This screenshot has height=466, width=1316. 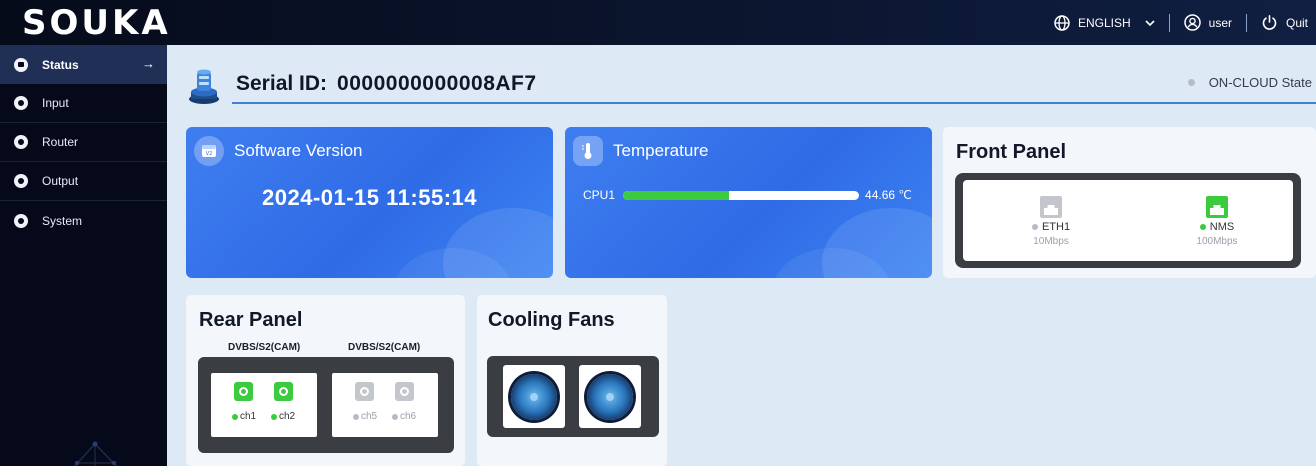 I want to click on language-selector: ENGLISH, so click(x=1104, y=22).